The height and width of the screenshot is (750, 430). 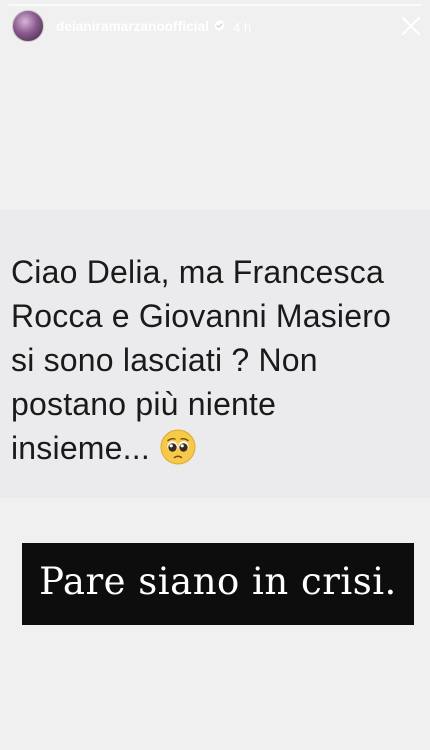 What do you see at coordinates (132, 26) in the screenshot?
I see `username: deianiramarzanoofficial` at bounding box center [132, 26].